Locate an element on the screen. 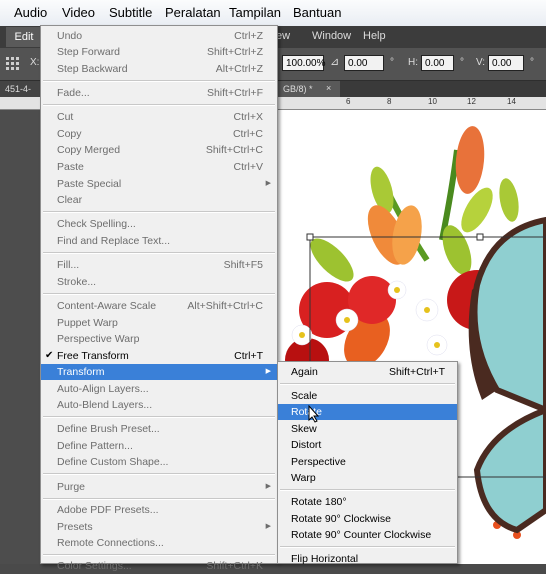 This screenshot has width=546, height=574. v-label: V: is located at coordinates (481, 62).